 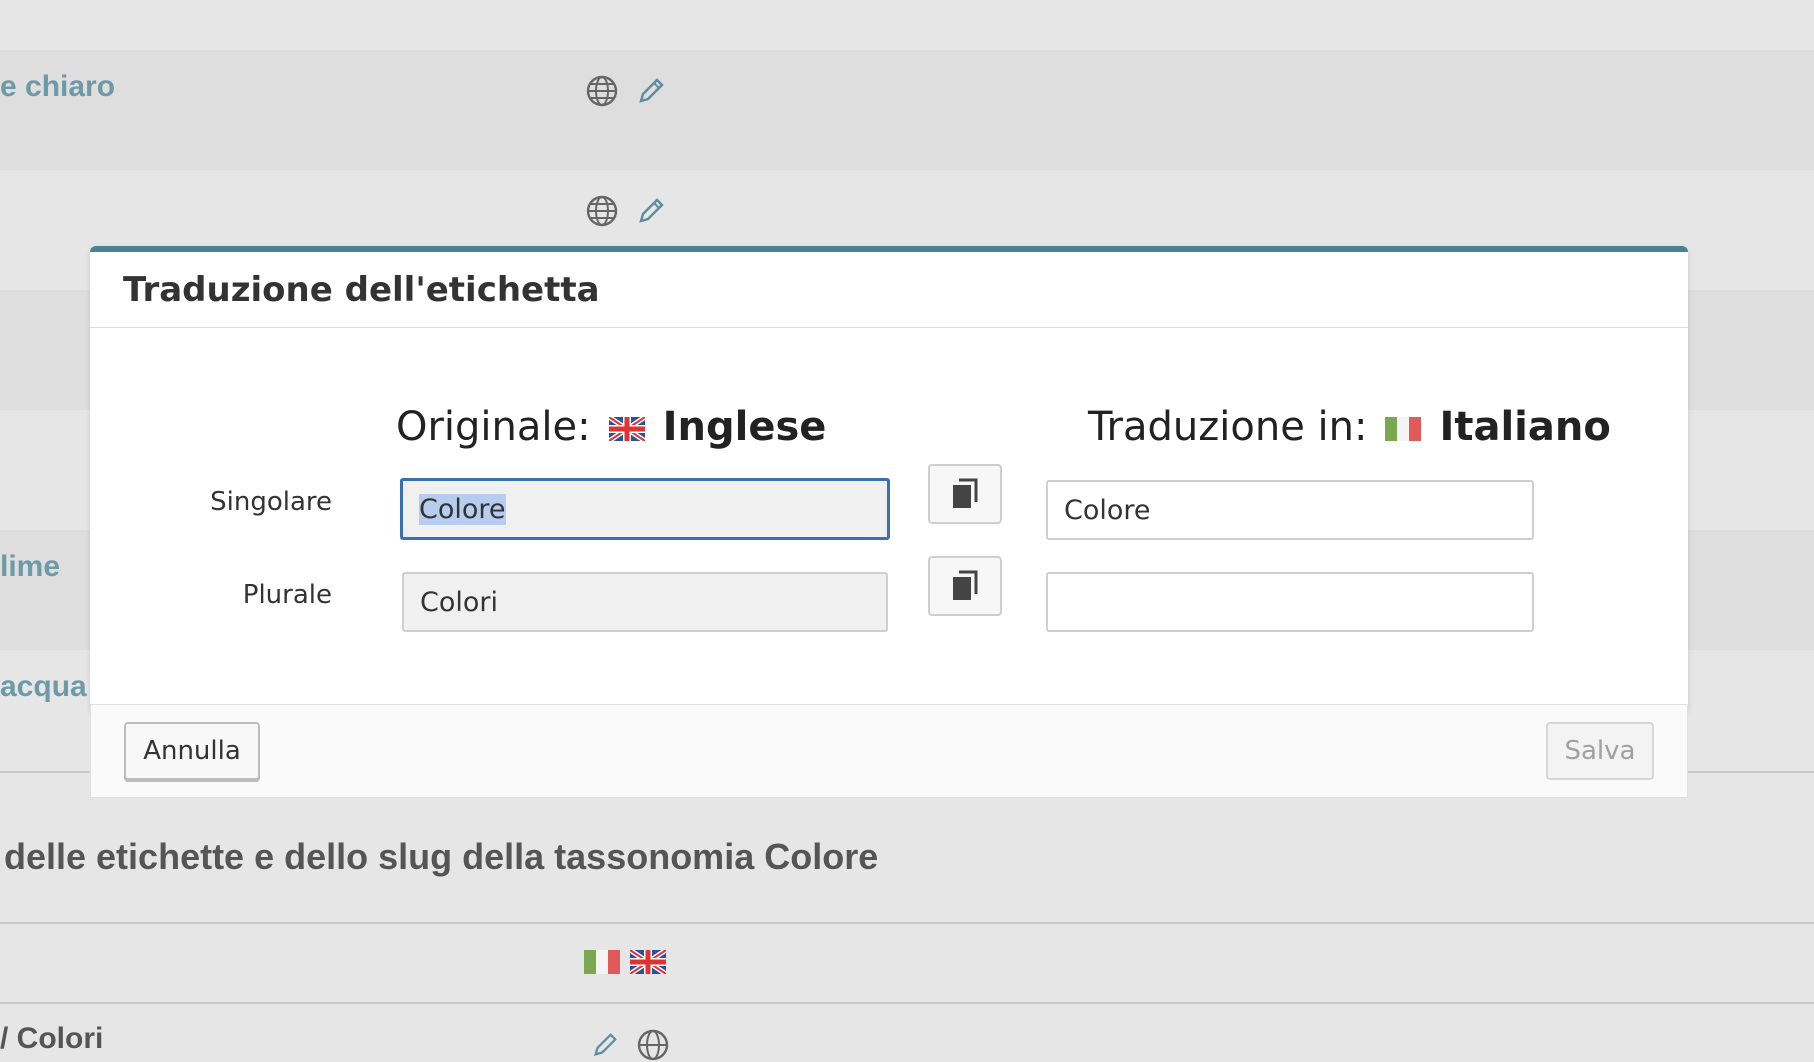 I want to click on bg-link-lime: lime, so click(x=30, y=567).